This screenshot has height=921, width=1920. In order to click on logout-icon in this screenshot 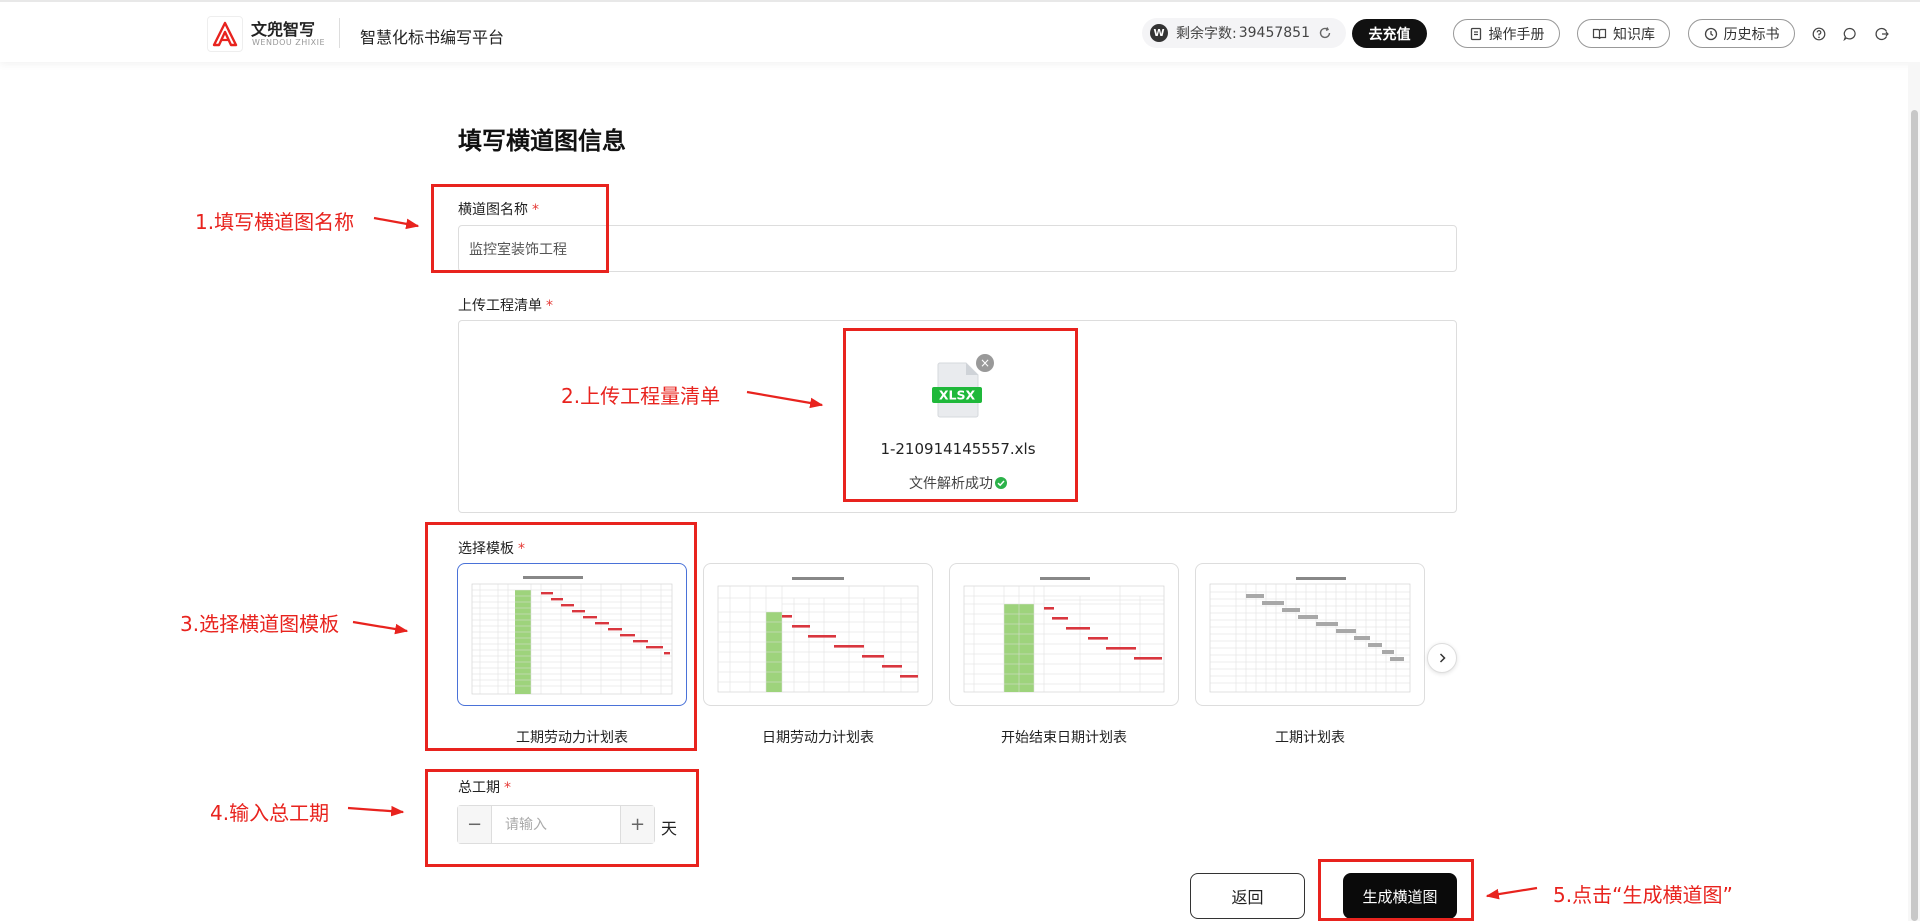, I will do `click(1882, 34)`.